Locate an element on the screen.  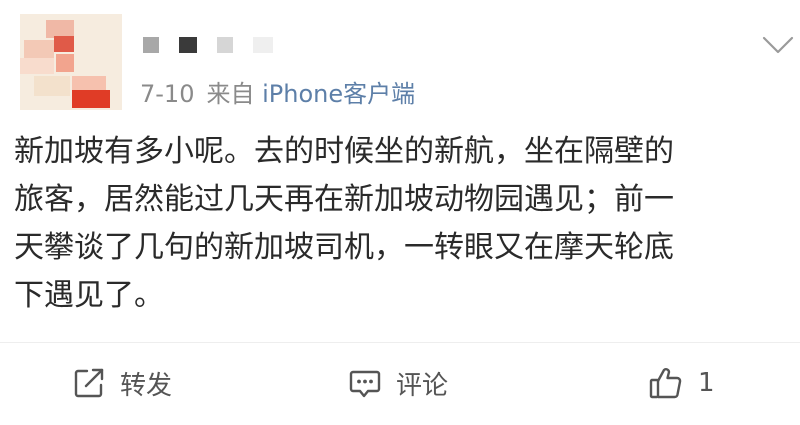
comment-button: 评论 is located at coordinates (398, 383).